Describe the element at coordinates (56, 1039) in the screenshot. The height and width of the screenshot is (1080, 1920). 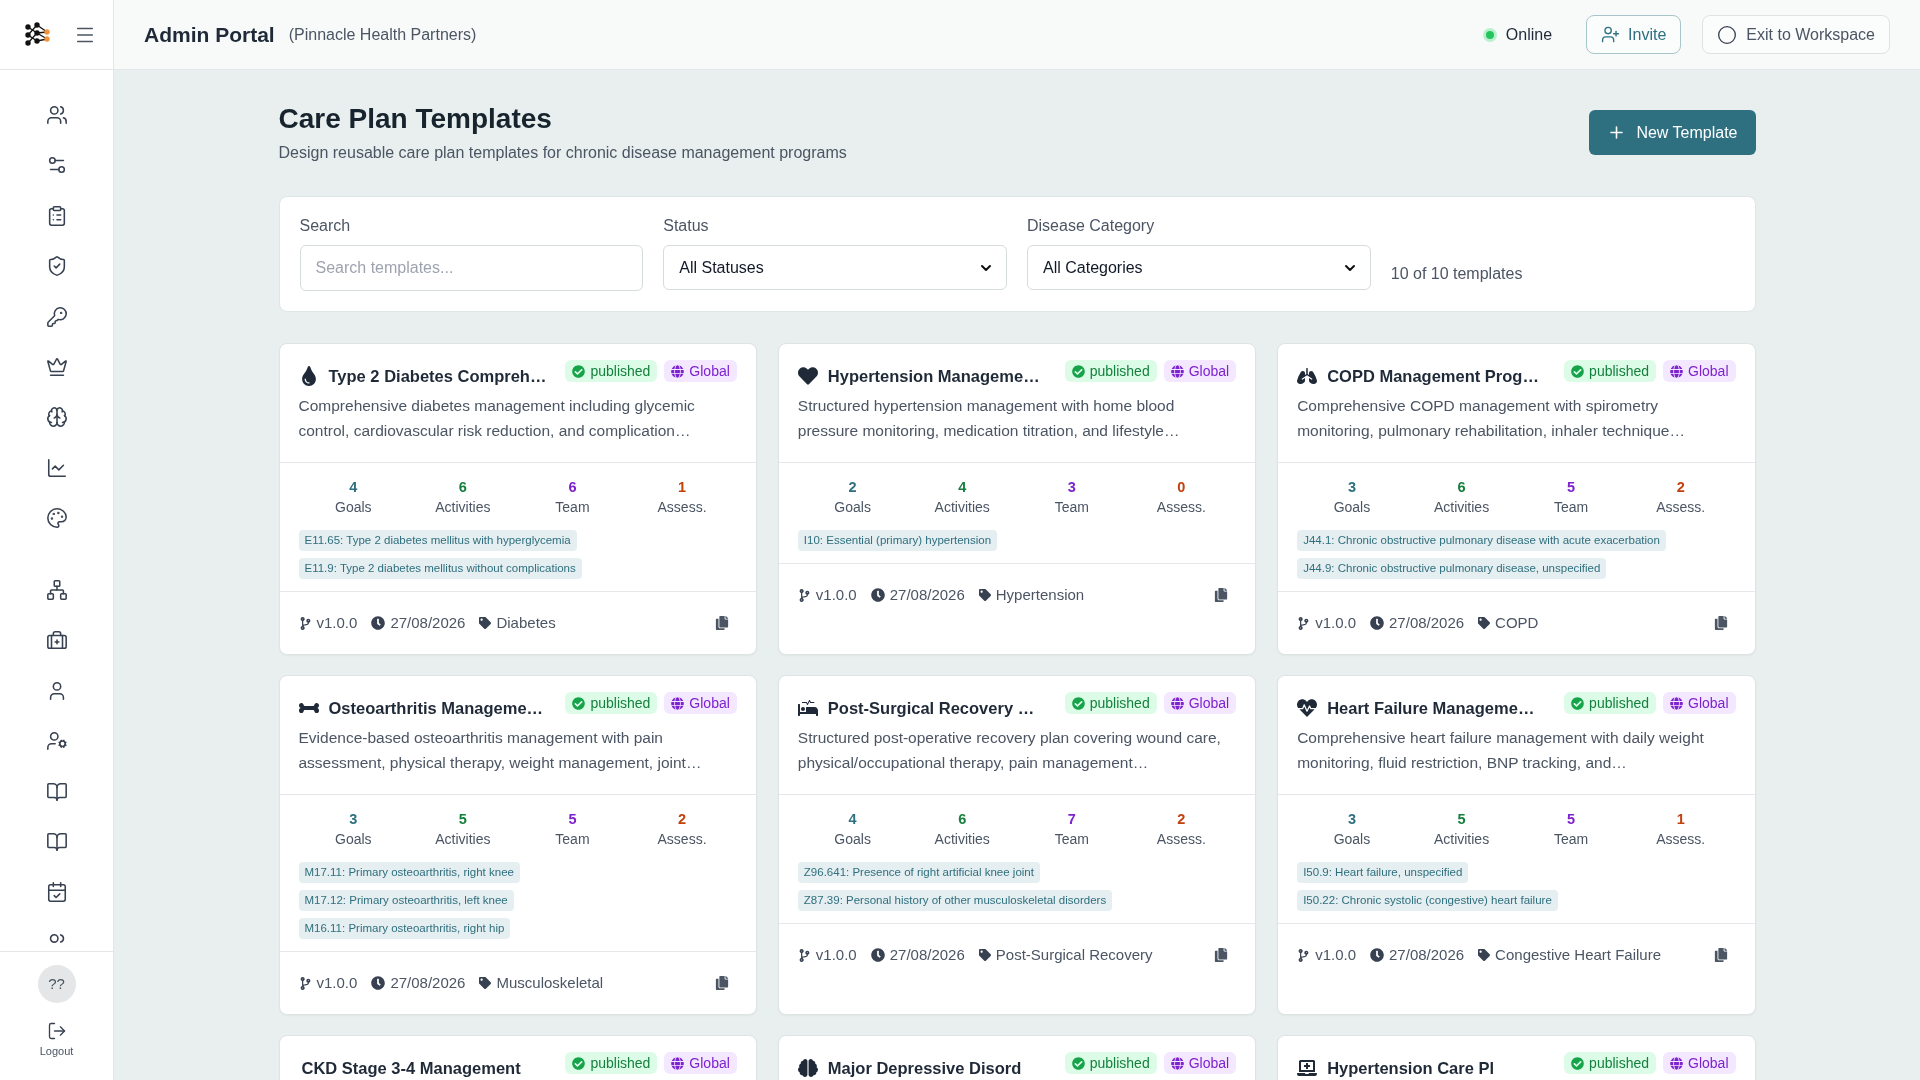
I see `logout-button: Logout` at that location.